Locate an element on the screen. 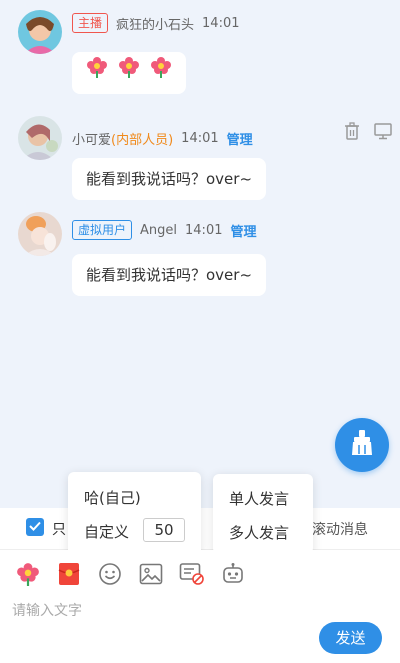  message-input: 请输入文字 is located at coordinates (47, 610).